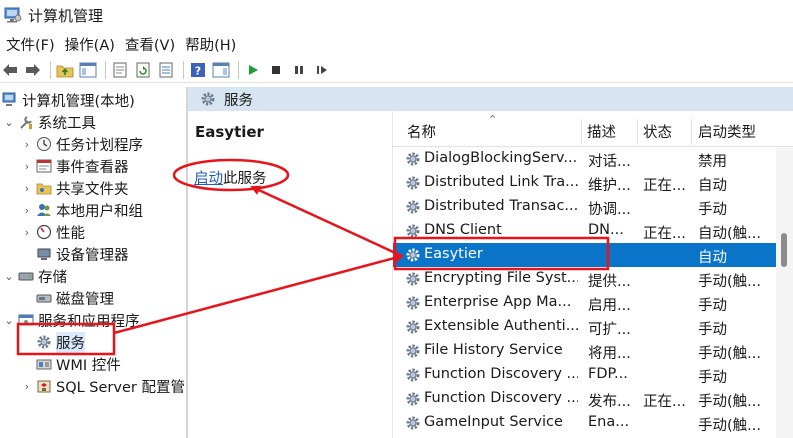 The height and width of the screenshot is (438, 793). What do you see at coordinates (584, 207) in the screenshot?
I see `service-row: Distributed Transac... 协调... 手动` at bounding box center [584, 207].